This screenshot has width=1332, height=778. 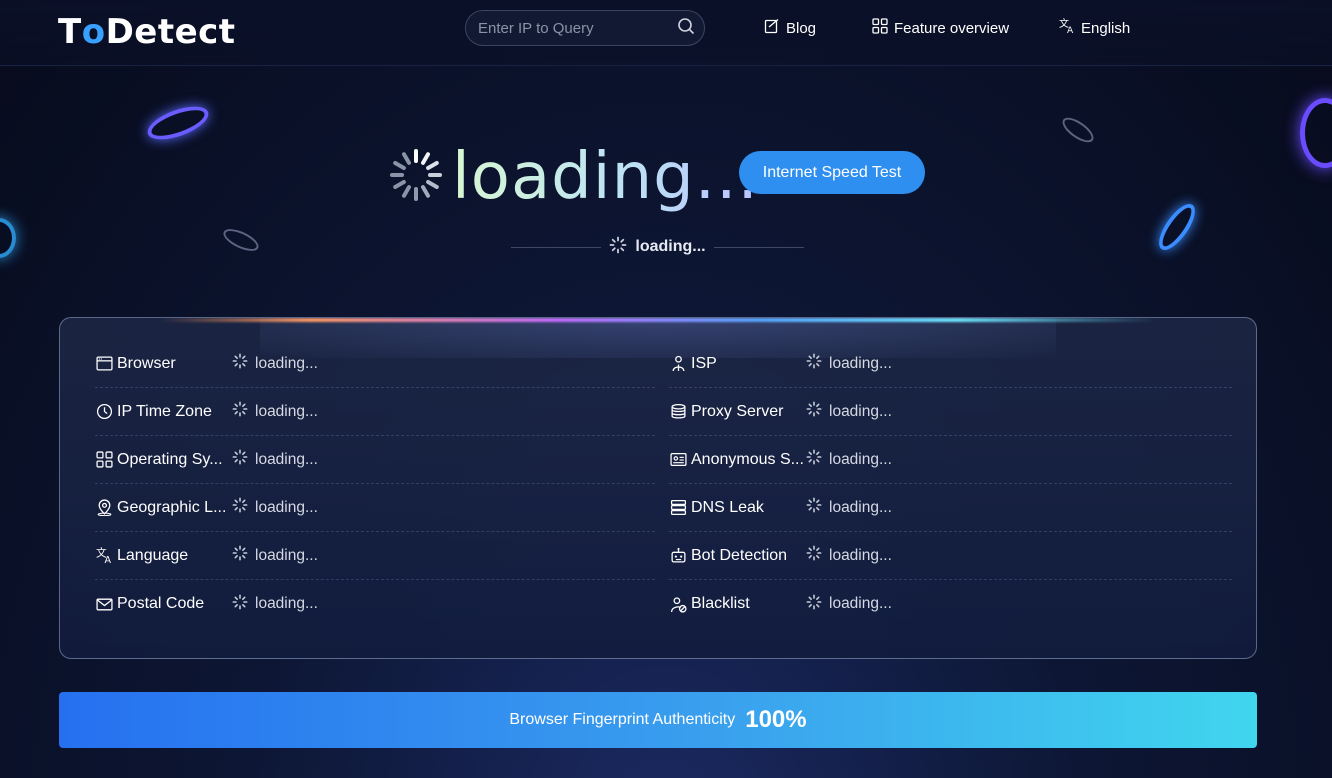 What do you see at coordinates (727, 507) in the screenshot?
I see `info-label: DNS Leak` at bounding box center [727, 507].